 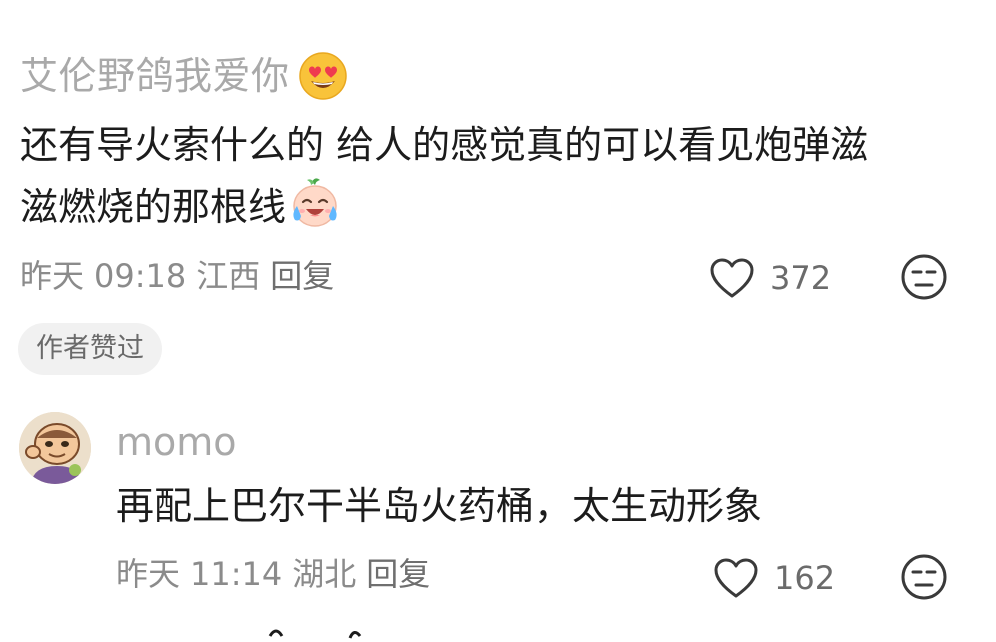 What do you see at coordinates (315, 634) in the screenshot?
I see `cutoff-text-fragment` at bounding box center [315, 634].